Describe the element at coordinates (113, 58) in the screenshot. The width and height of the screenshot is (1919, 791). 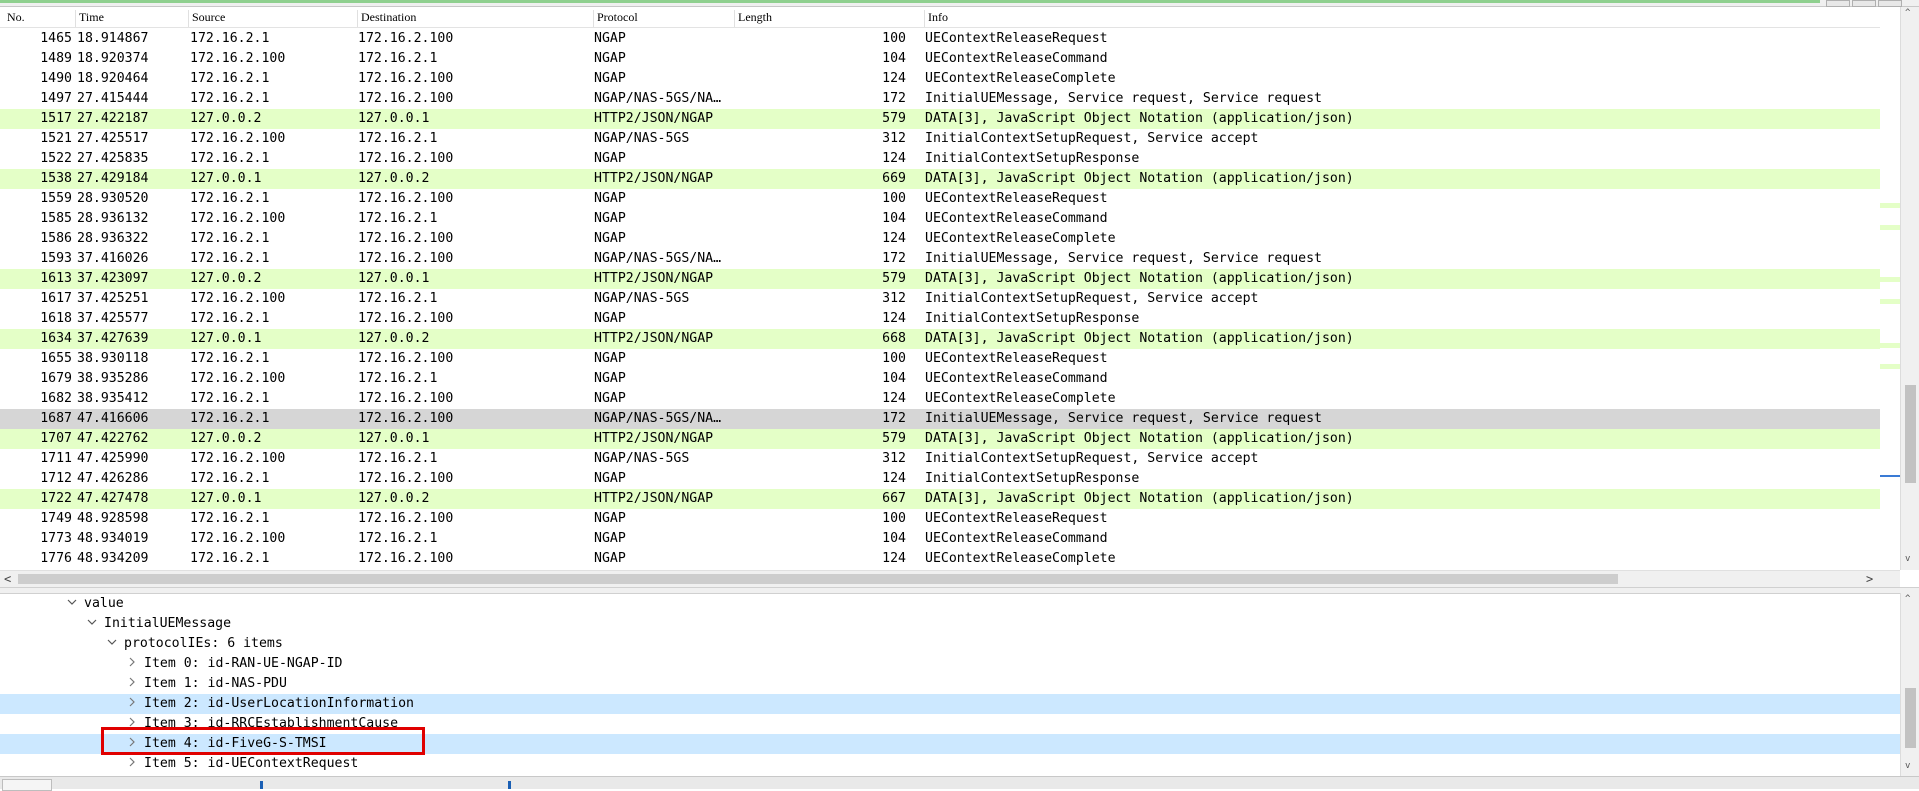
I see `cell-time: 18.920374` at that location.